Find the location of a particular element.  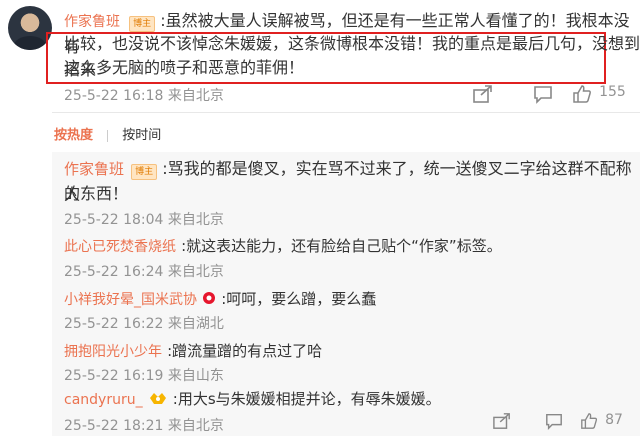

reply-text: :用大s与朱媛媛相提并论，有辱朱媛媛。 is located at coordinates (306, 399).